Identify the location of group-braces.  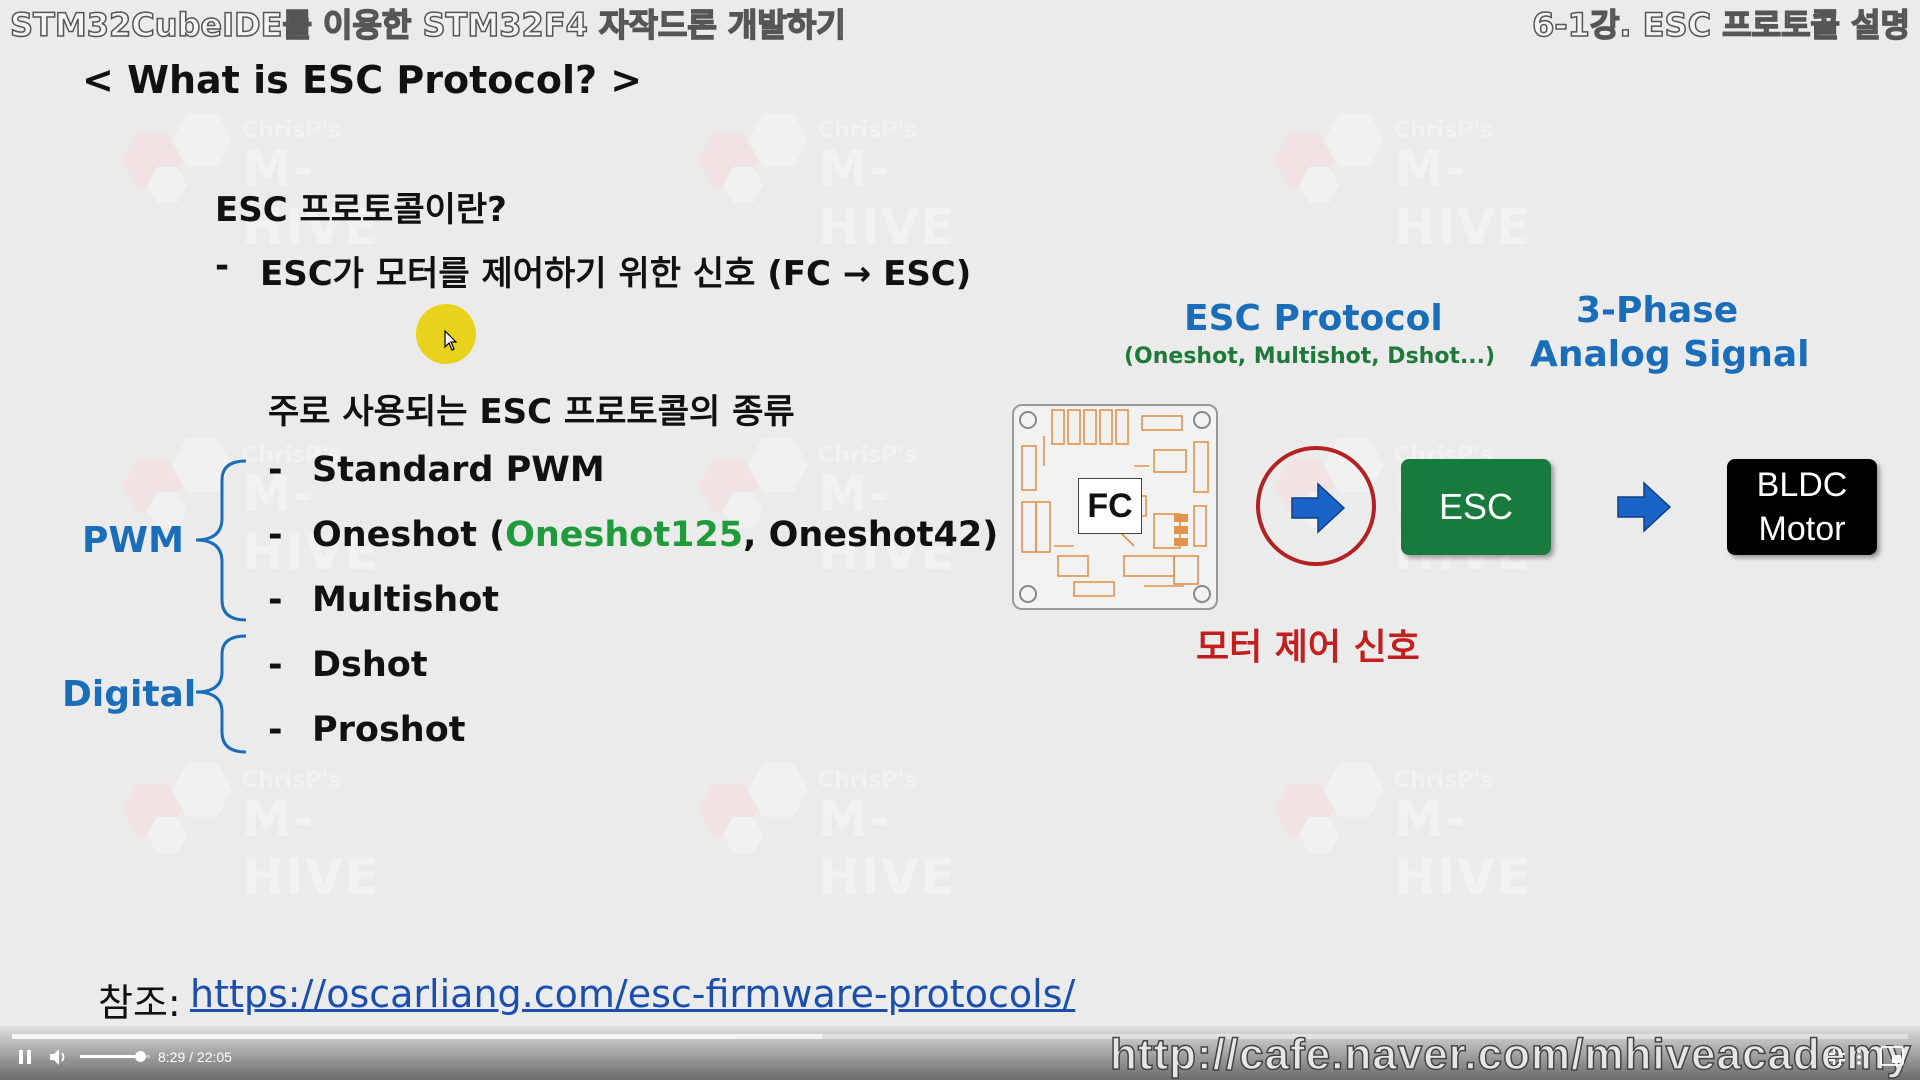
(221, 606).